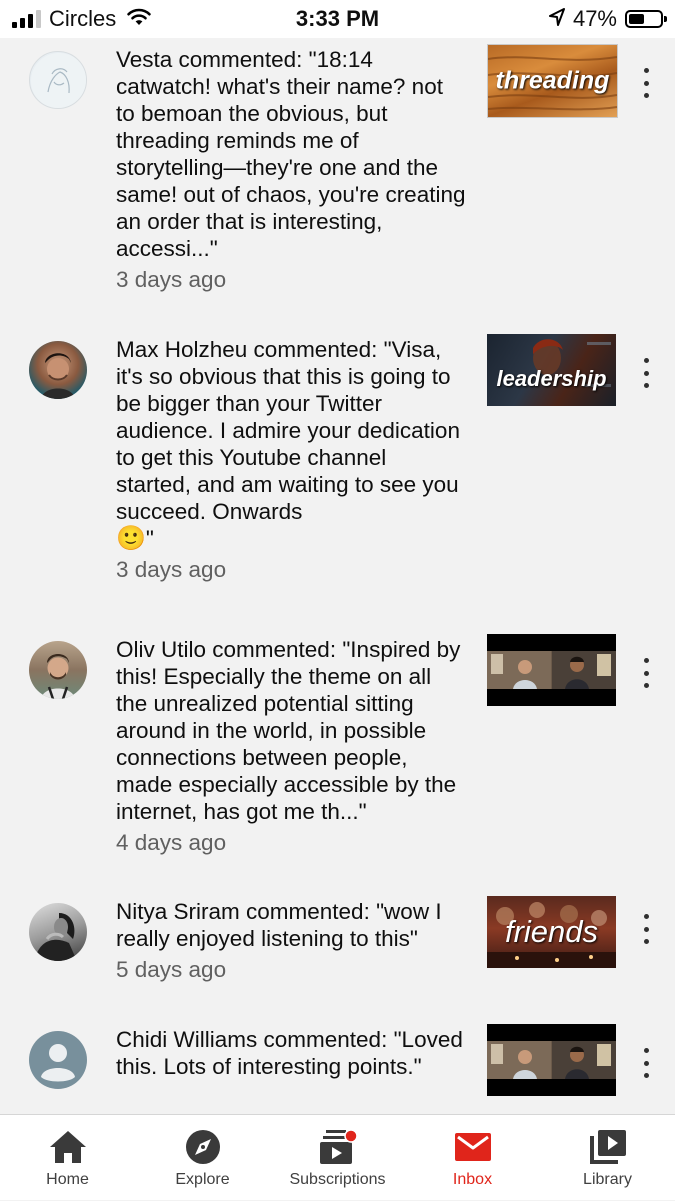  I want to click on nav-label: Inbox, so click(472, 1179).